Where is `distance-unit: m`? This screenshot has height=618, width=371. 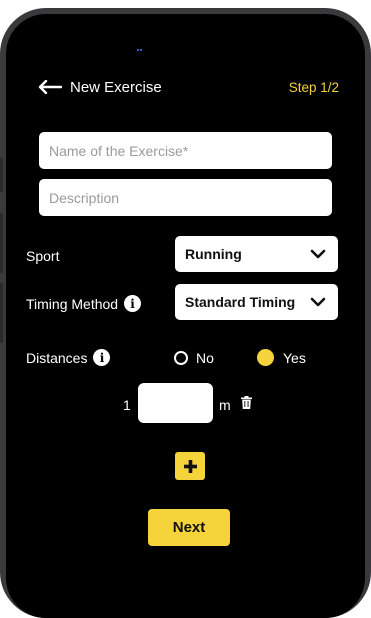 distance-unit: m is located at coordinates (225, 405).